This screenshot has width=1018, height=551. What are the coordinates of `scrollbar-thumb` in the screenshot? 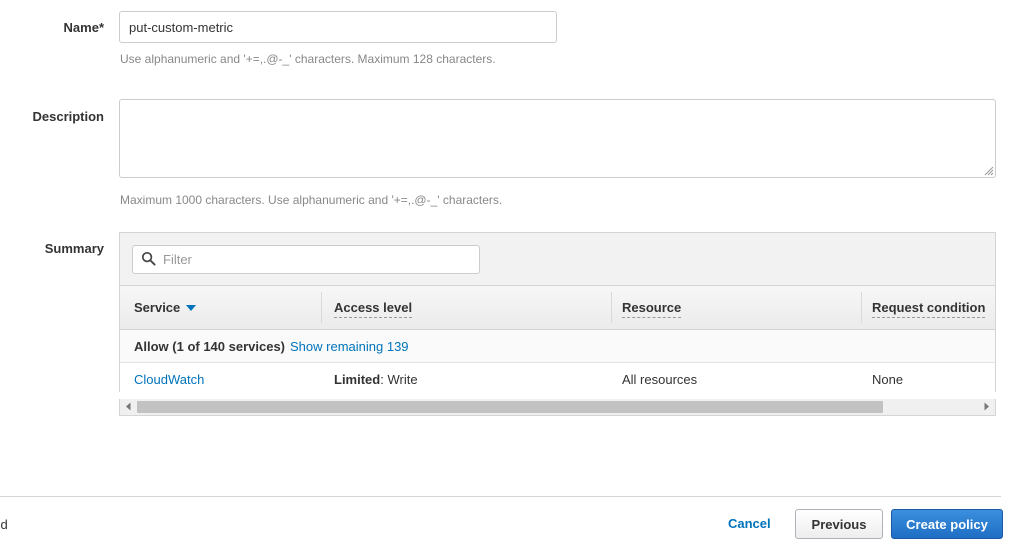 It's located at (510, 407).